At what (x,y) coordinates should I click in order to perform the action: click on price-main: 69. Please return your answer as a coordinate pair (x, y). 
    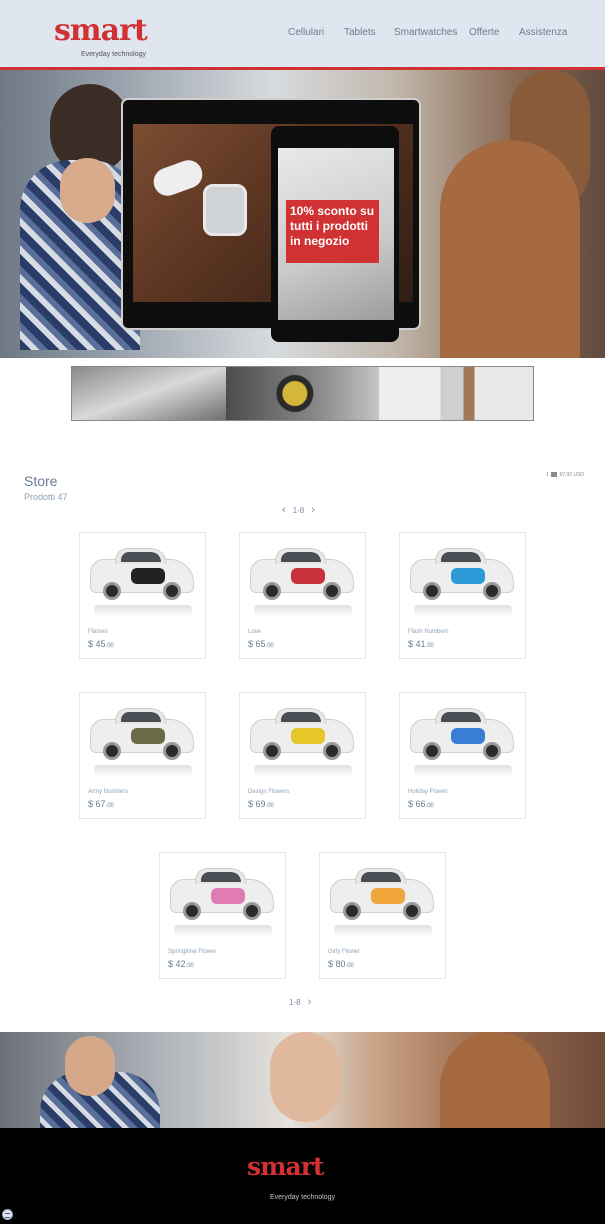
    Looking at the image, I should click on (260, 804).